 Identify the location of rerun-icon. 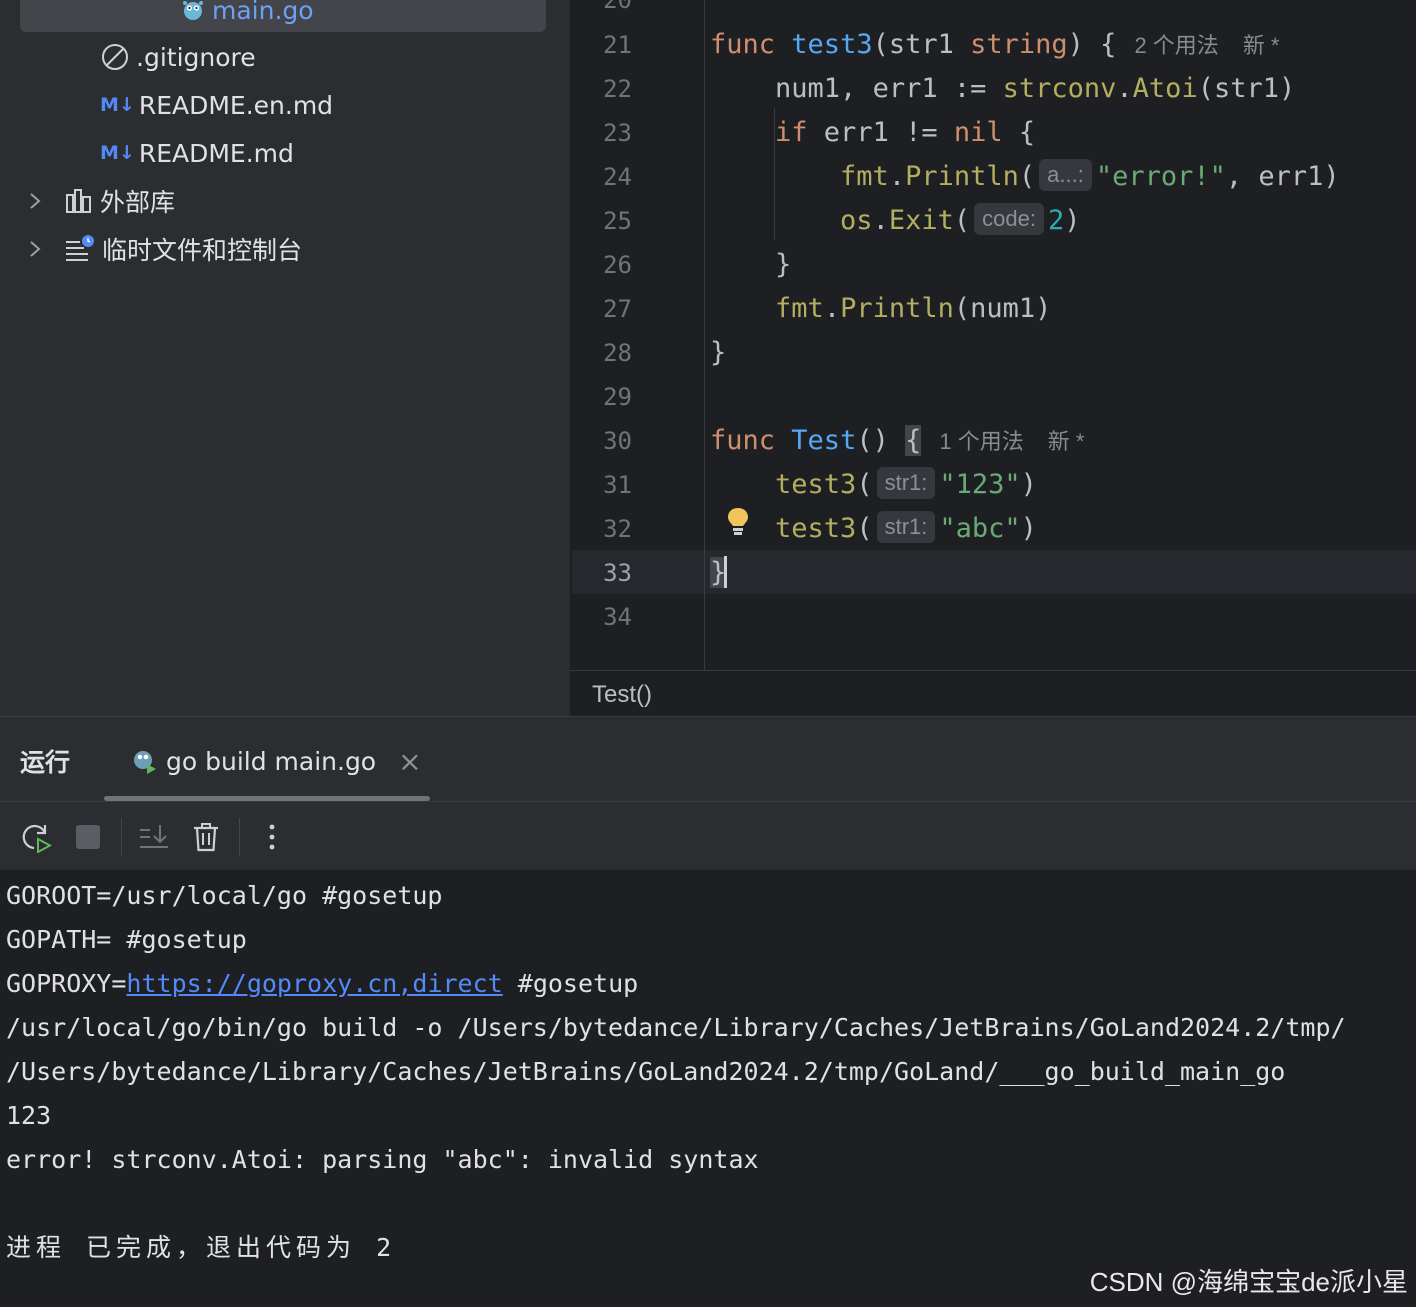
(36, 837).